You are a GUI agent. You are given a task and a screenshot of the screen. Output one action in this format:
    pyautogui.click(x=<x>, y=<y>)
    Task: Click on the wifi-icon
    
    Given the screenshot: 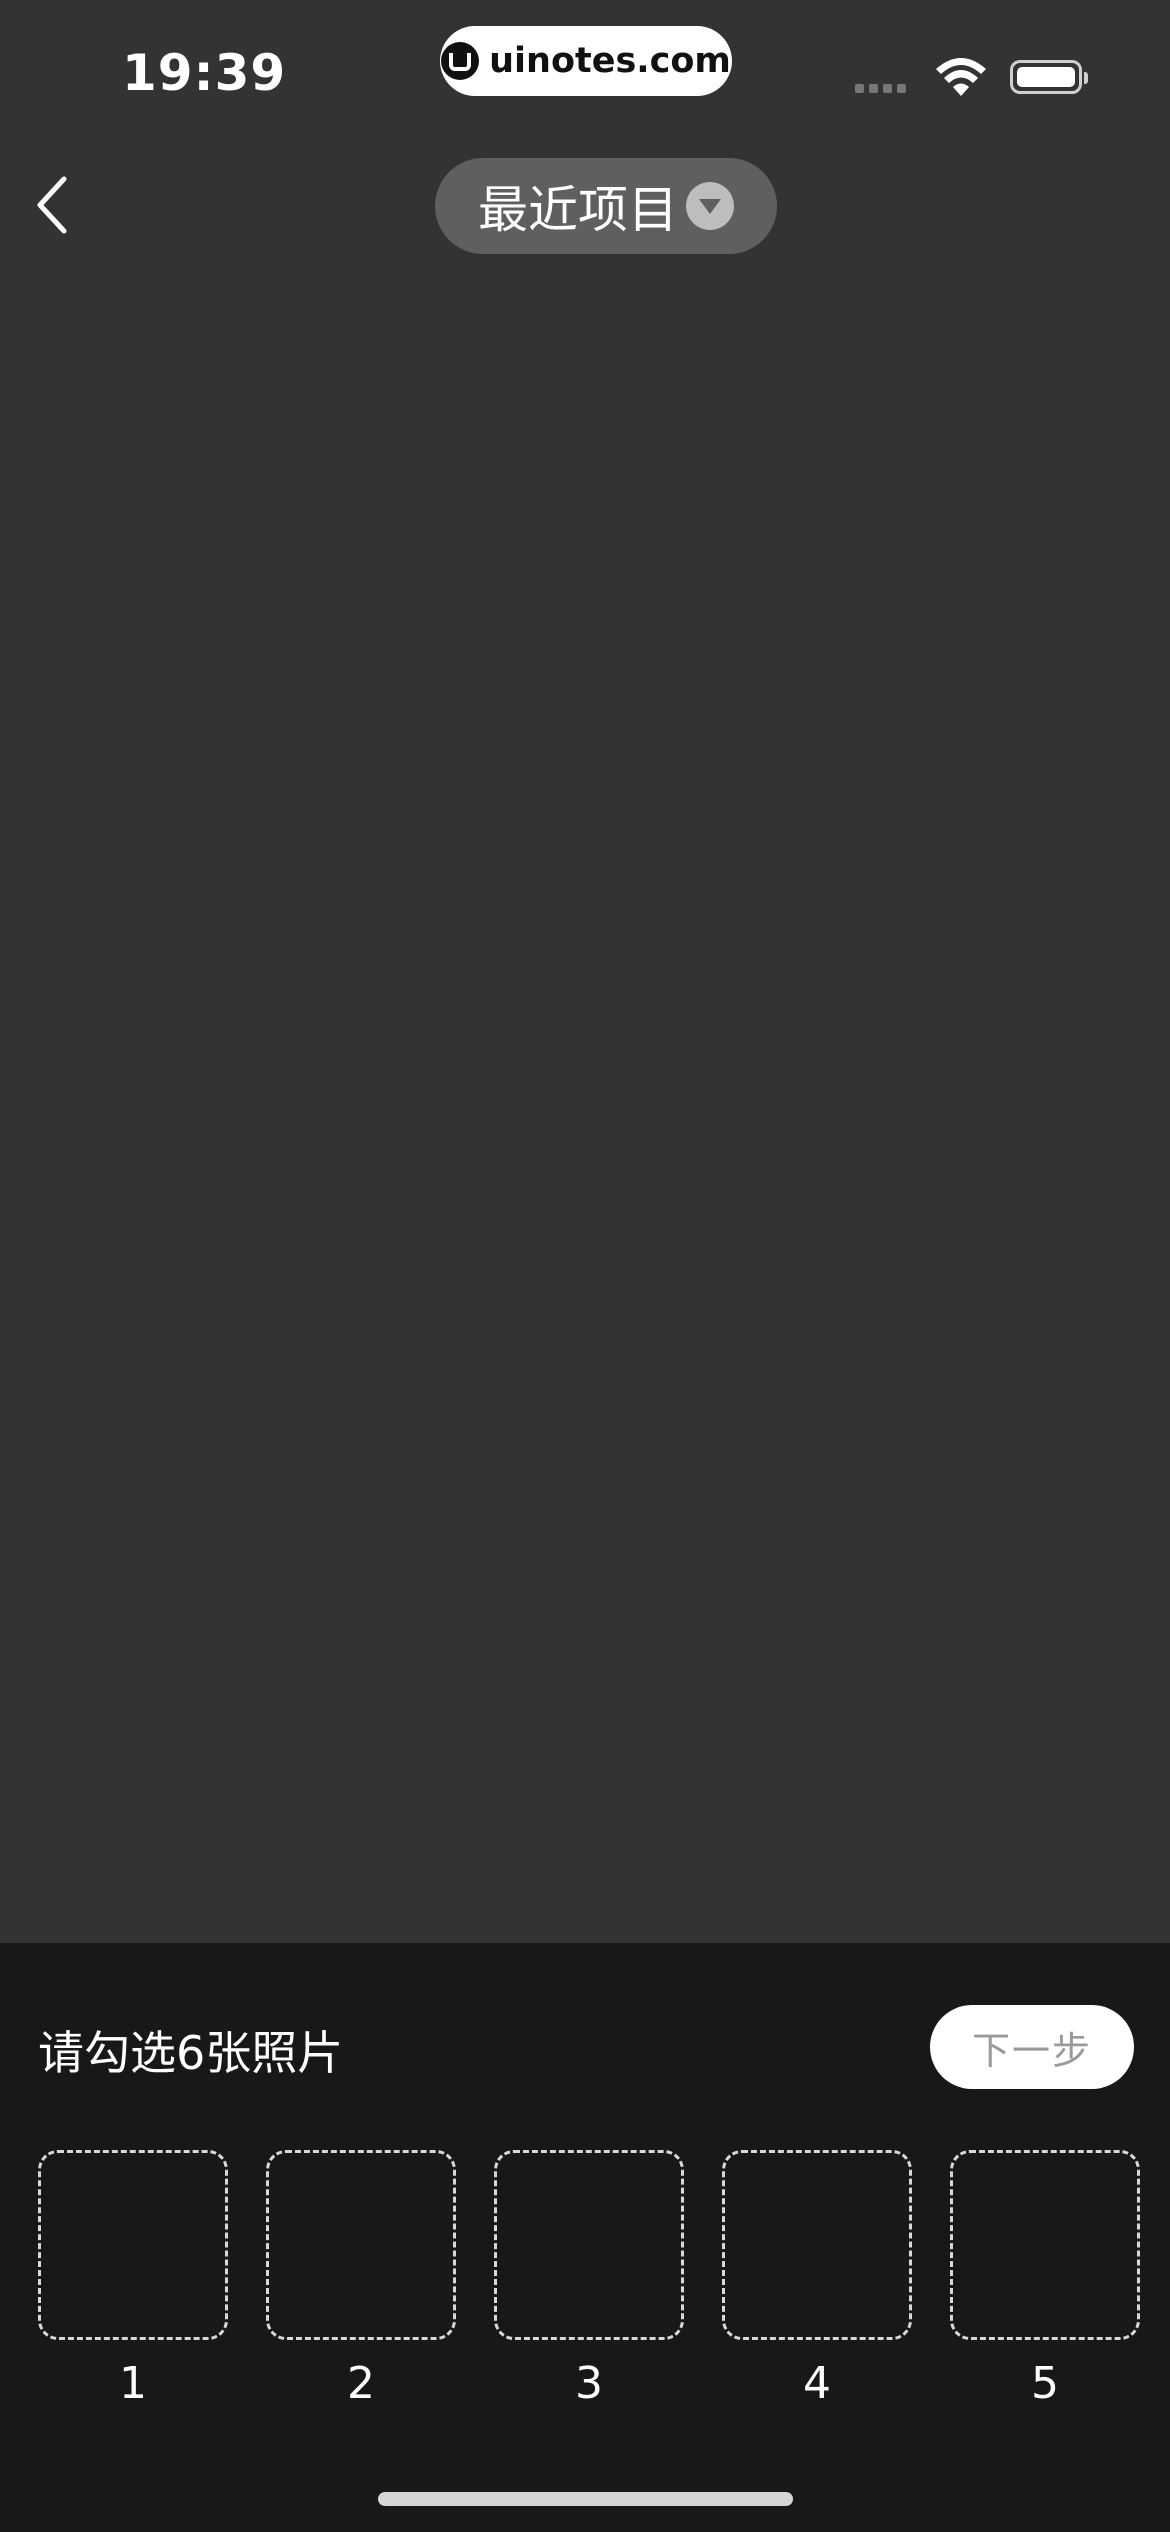 What is the action you would take?
    pyautogui.click(x=961, y=77)
    